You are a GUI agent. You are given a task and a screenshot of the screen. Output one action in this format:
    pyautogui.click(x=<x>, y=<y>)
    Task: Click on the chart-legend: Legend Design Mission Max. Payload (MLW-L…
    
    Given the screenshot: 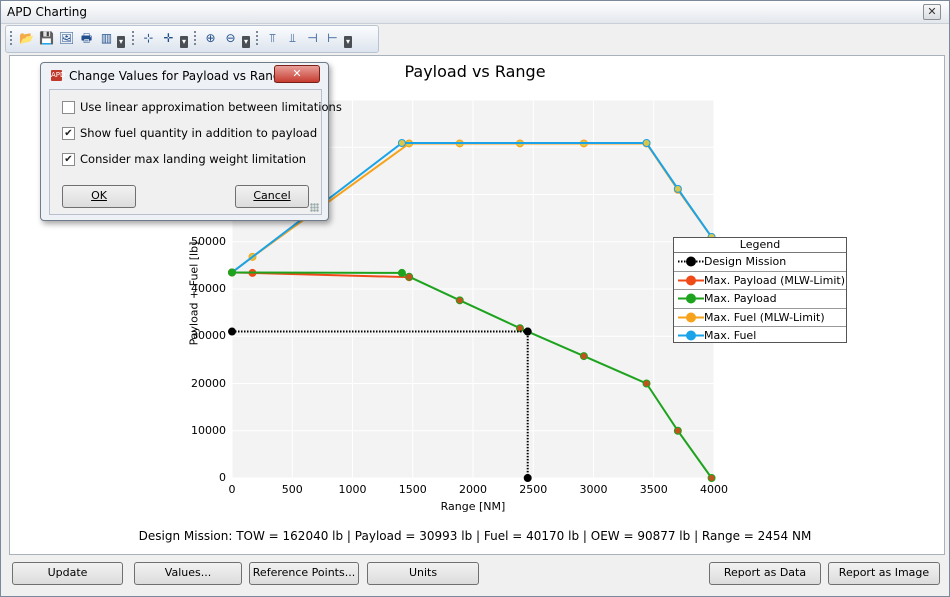 What is the action you would take?
    pyautogui.click(x=760, y=290)
    